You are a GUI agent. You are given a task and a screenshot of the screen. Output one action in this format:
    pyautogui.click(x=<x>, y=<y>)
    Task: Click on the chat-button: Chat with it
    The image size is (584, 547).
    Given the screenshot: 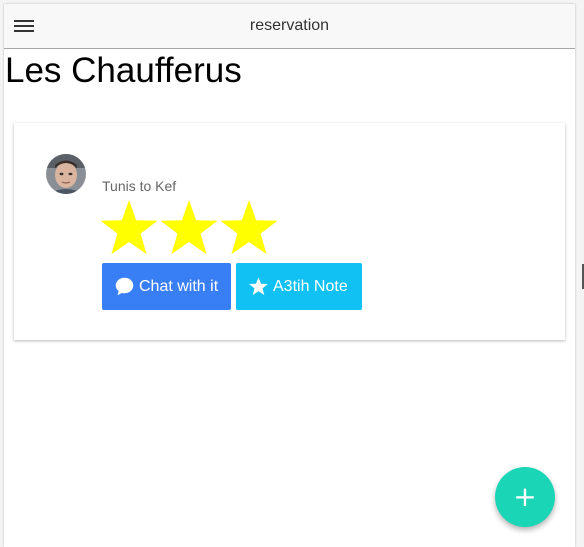 What is the action you would take?
    pyautogui.click(x=166, y=286)
    